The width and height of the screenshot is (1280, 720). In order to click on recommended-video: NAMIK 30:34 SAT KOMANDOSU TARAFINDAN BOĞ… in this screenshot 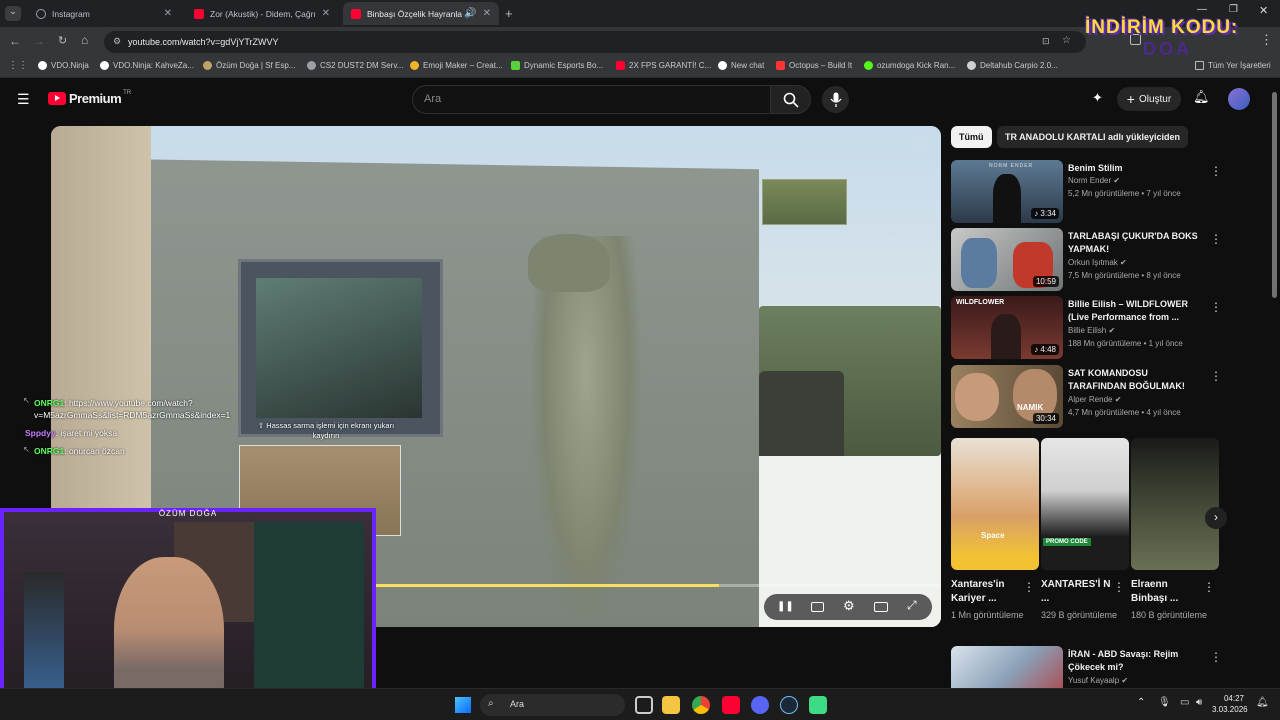, I will do `click(1086, 397)`.